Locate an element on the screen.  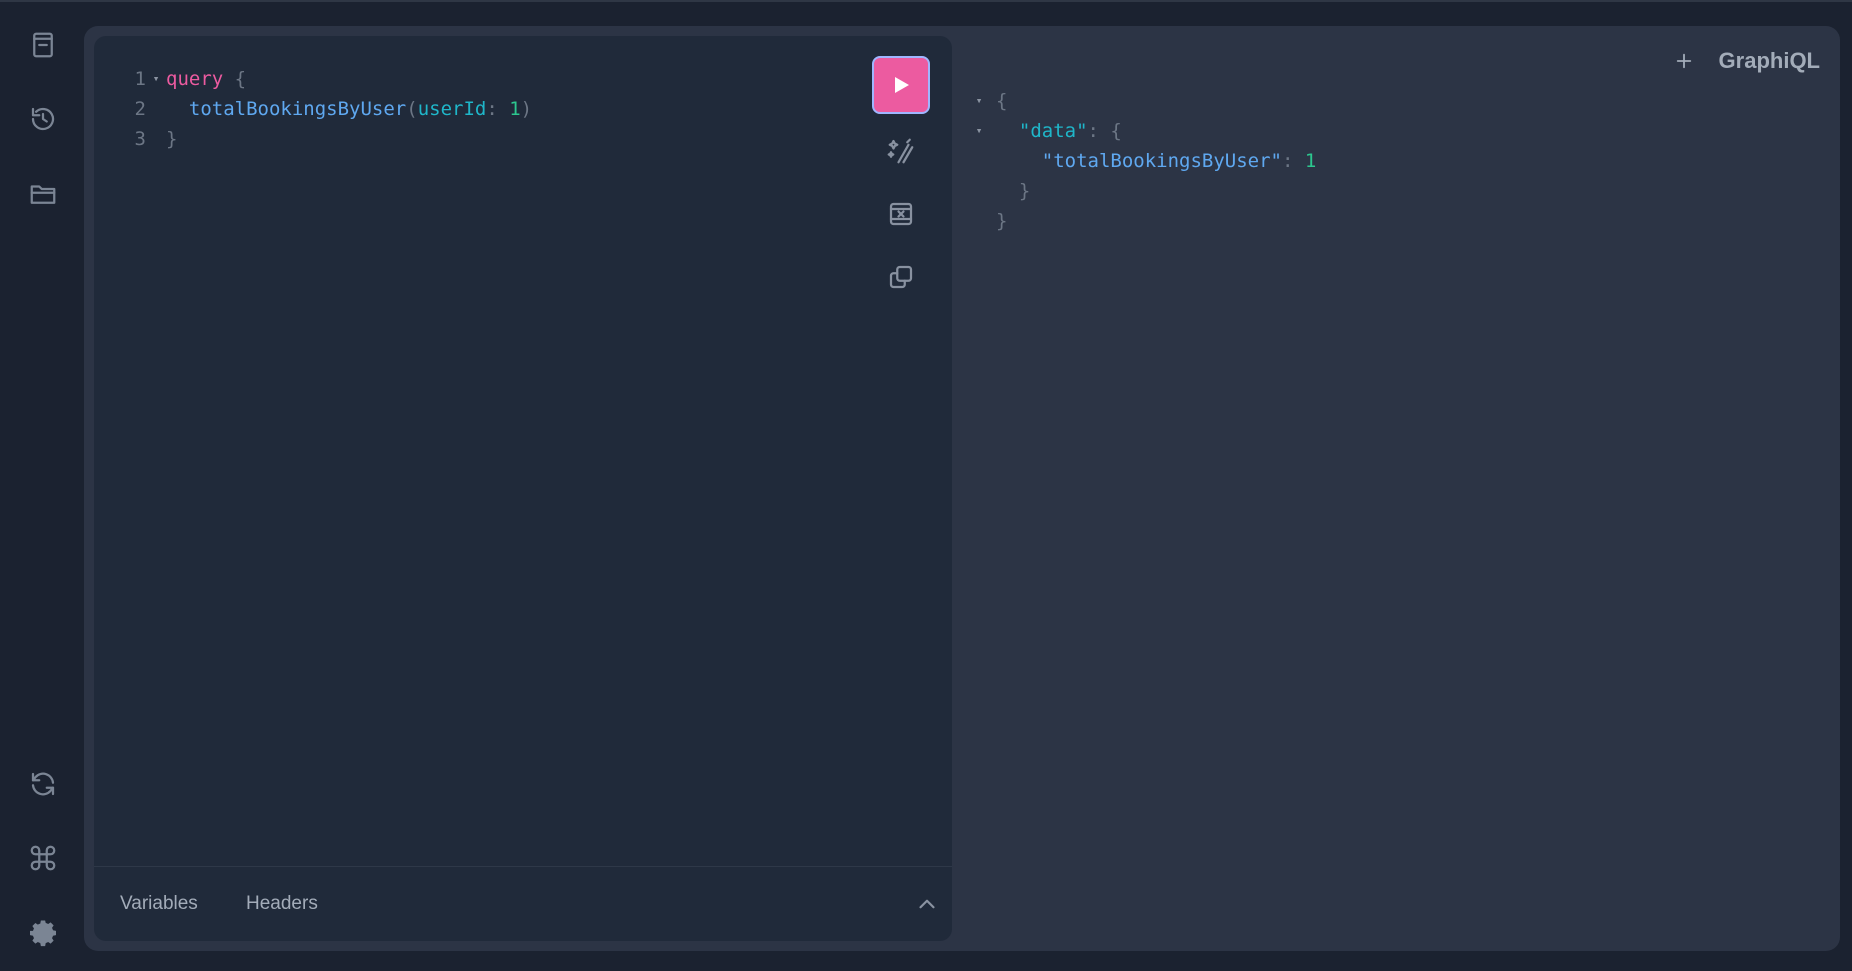
copy-query-button is located at coordinates (901, 277).